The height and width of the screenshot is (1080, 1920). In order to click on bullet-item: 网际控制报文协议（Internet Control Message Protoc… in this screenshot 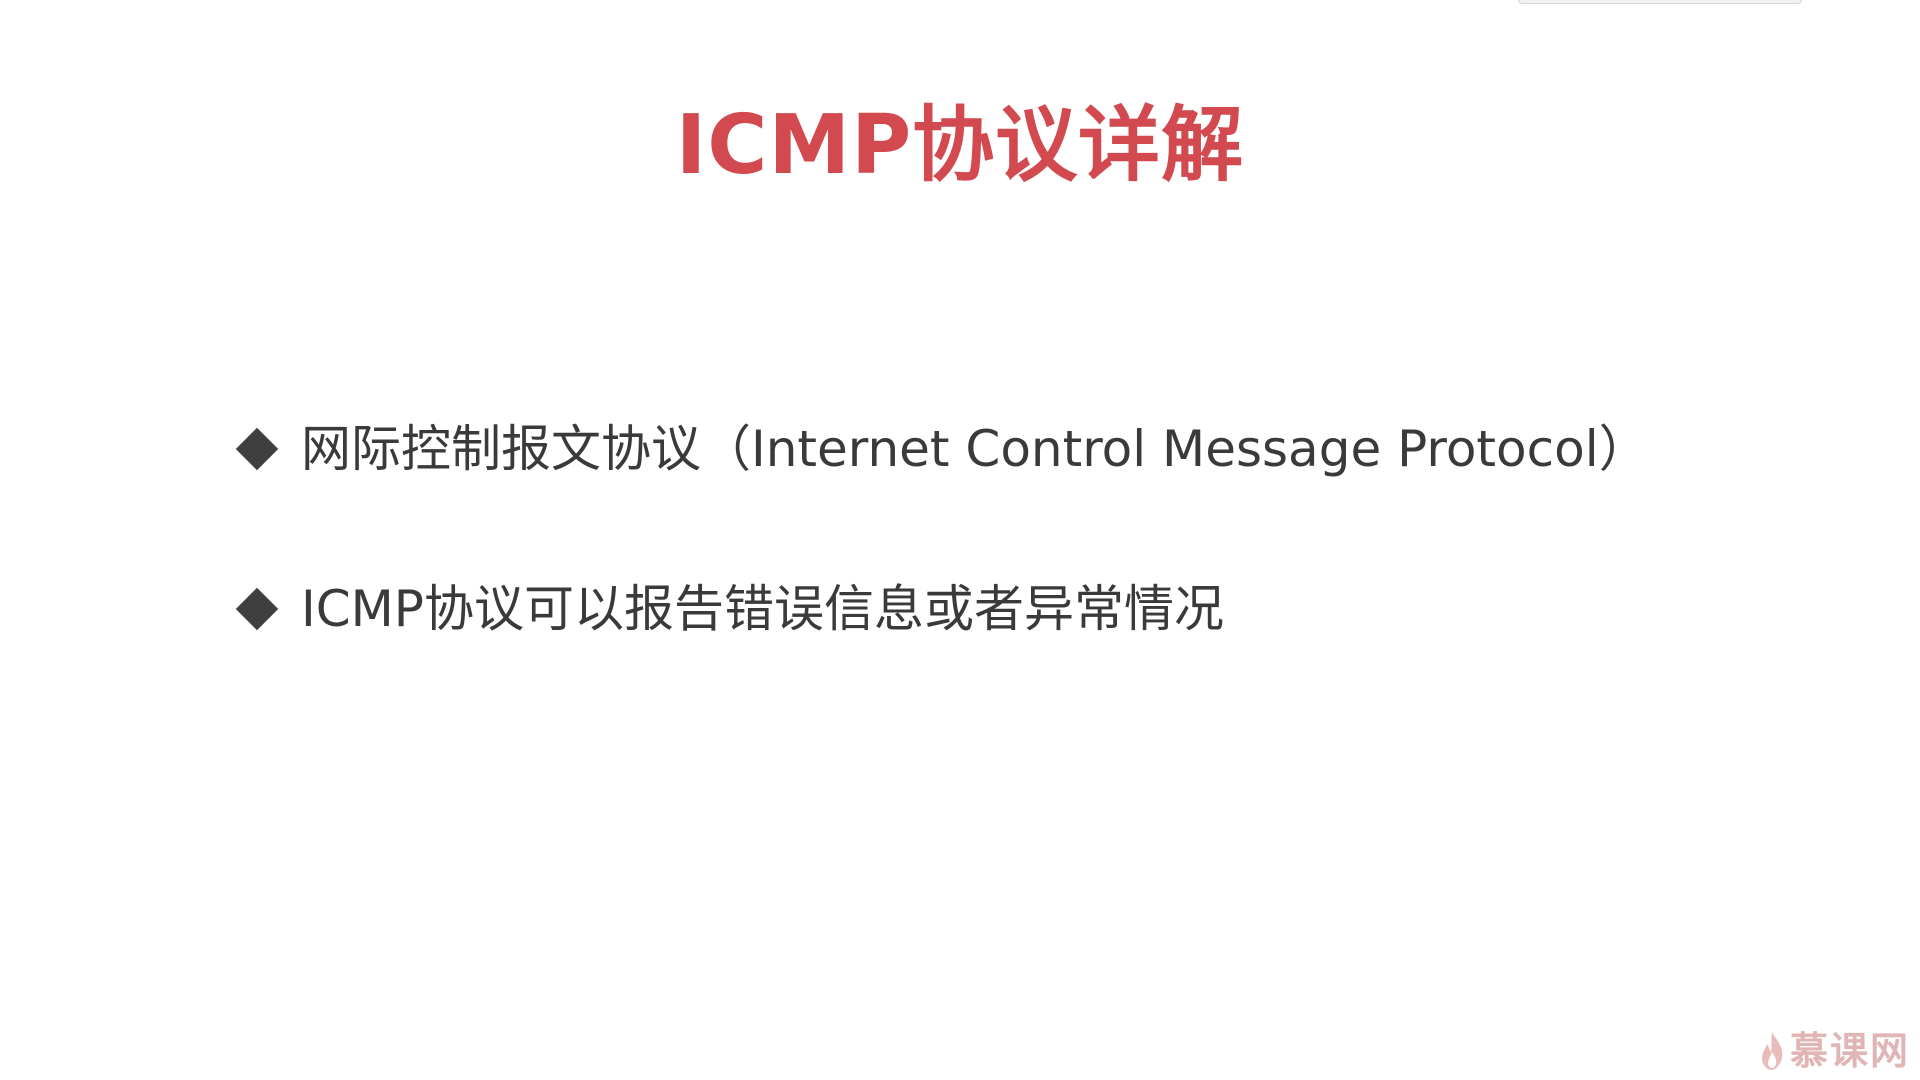, I will do `click(941, 449)`.